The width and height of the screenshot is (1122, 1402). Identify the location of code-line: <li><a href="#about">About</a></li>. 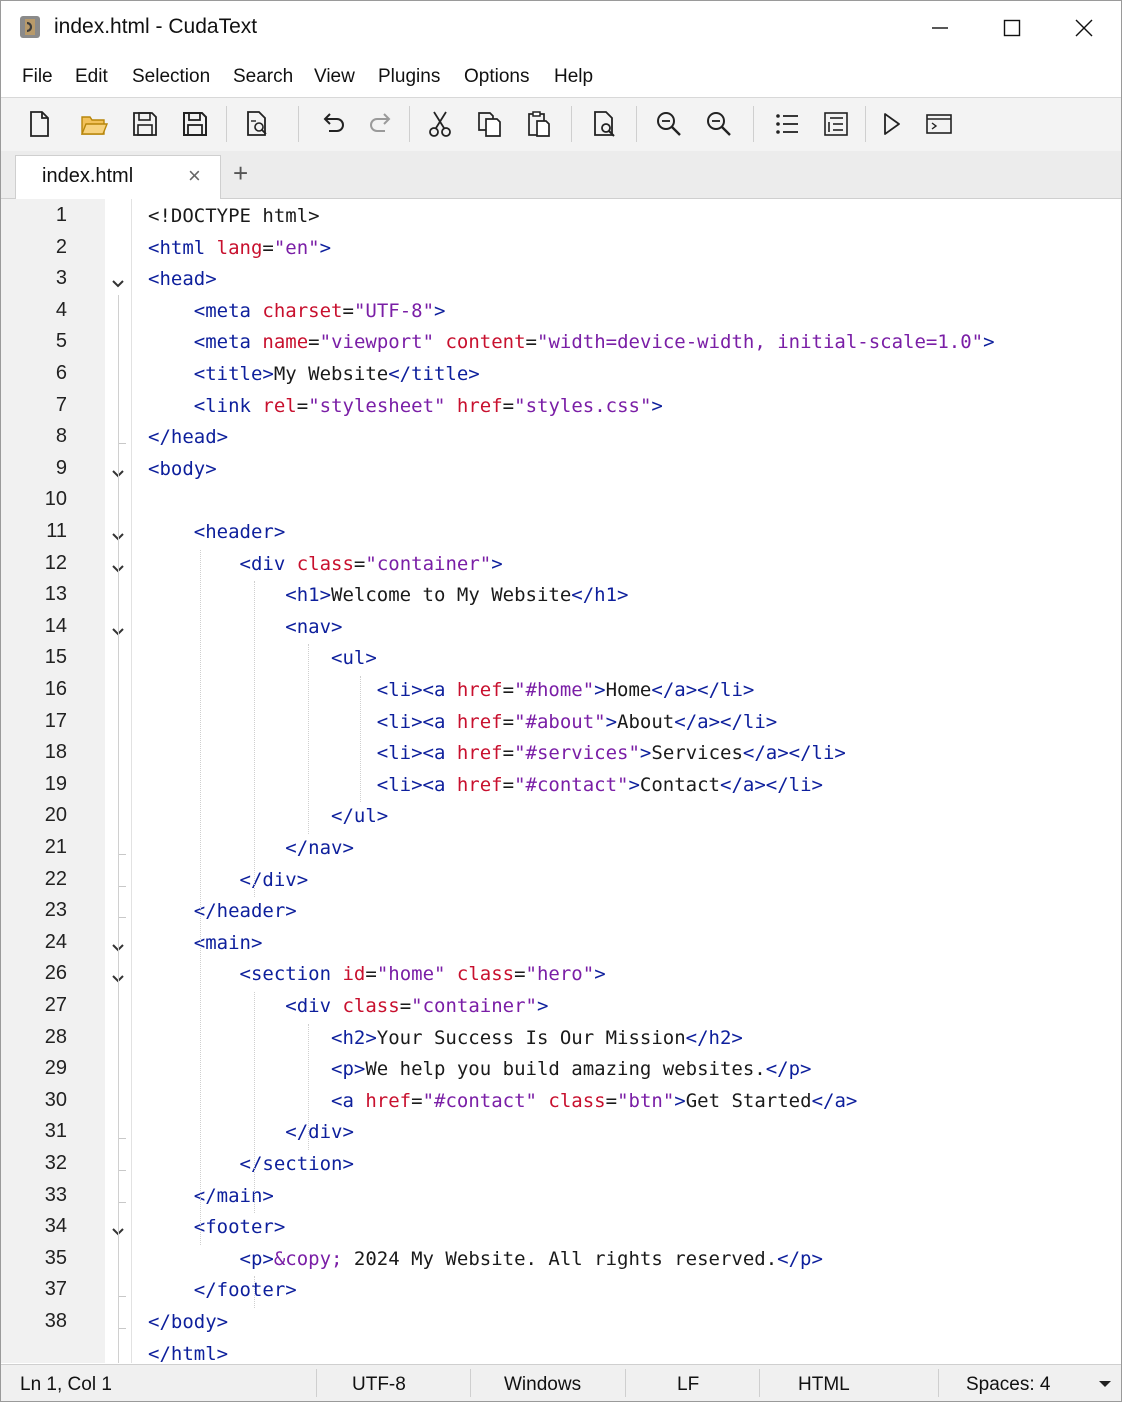
(462, 722).